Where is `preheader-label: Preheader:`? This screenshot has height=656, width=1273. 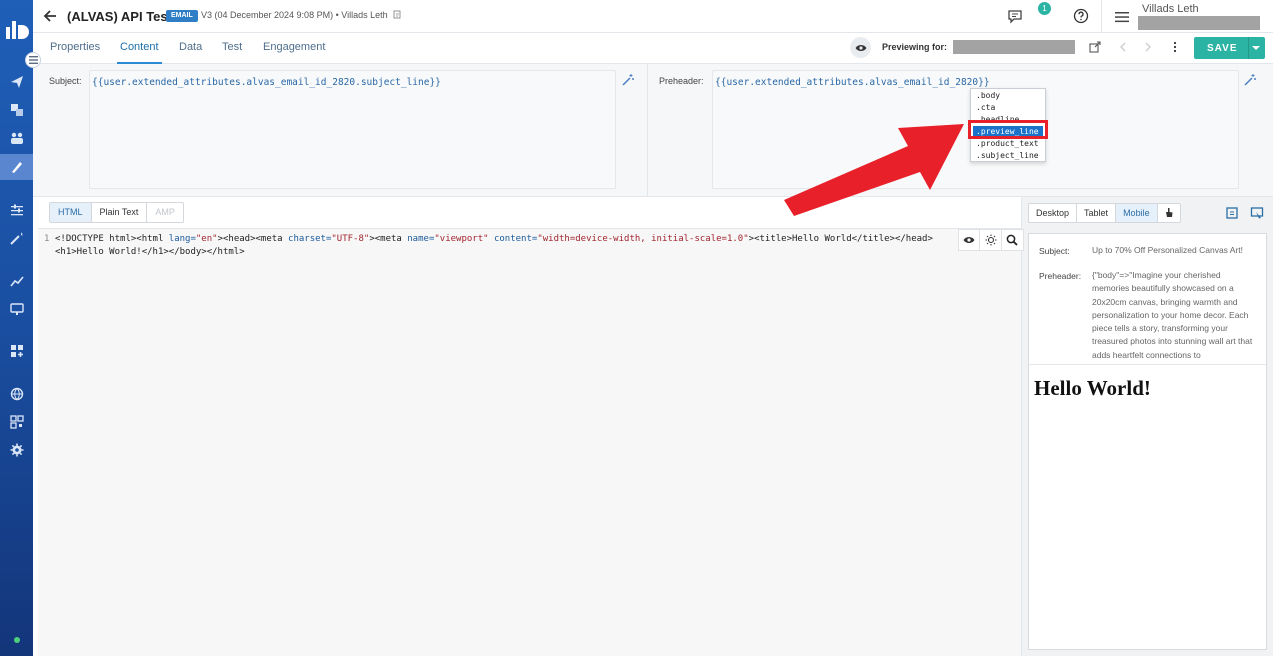
preheader-label: Preheader: is located at coordinates (681, 81).